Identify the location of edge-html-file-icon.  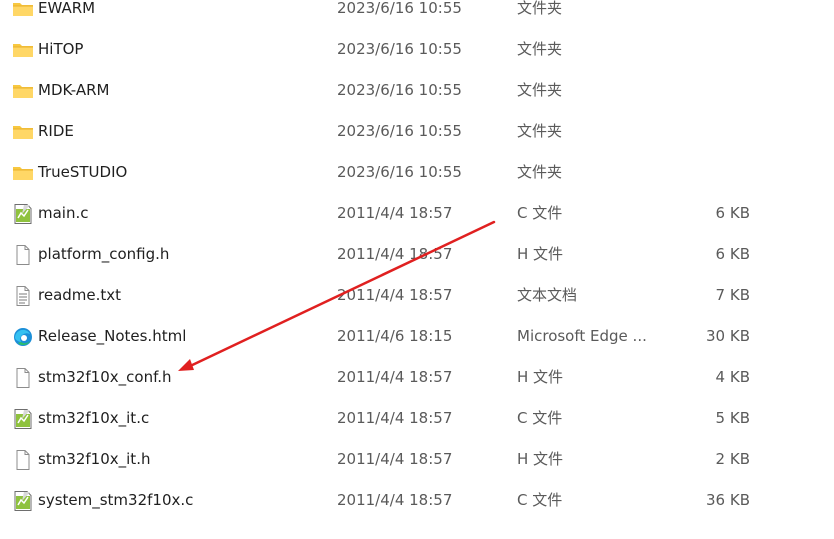
(23, 337).